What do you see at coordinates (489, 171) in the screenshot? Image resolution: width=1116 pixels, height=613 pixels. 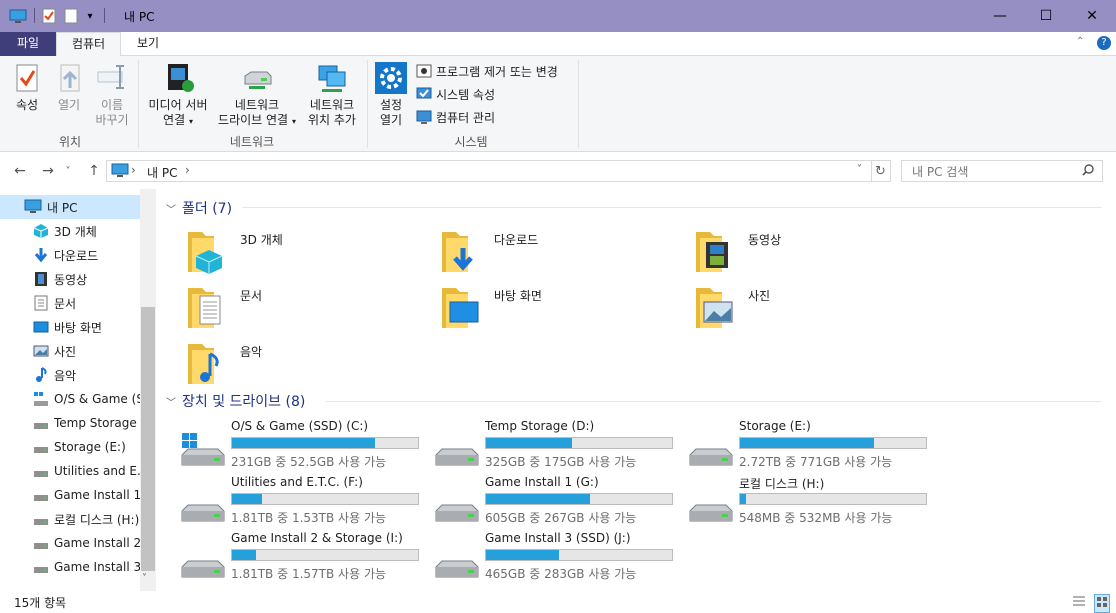 I see `address-bar: › 내 PC › ˅` at bounding box center [489, 171].